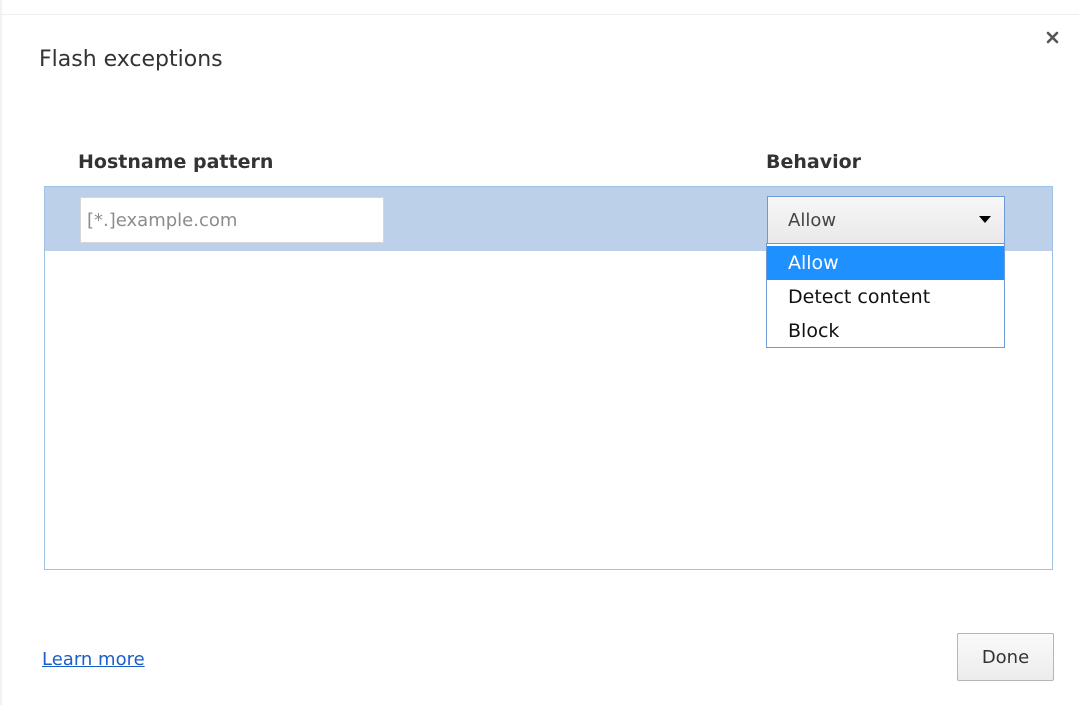 This screenshot has height=705, width=1079. I want to click on hostname-column-header: Hostname pattern, so click(176, 162).